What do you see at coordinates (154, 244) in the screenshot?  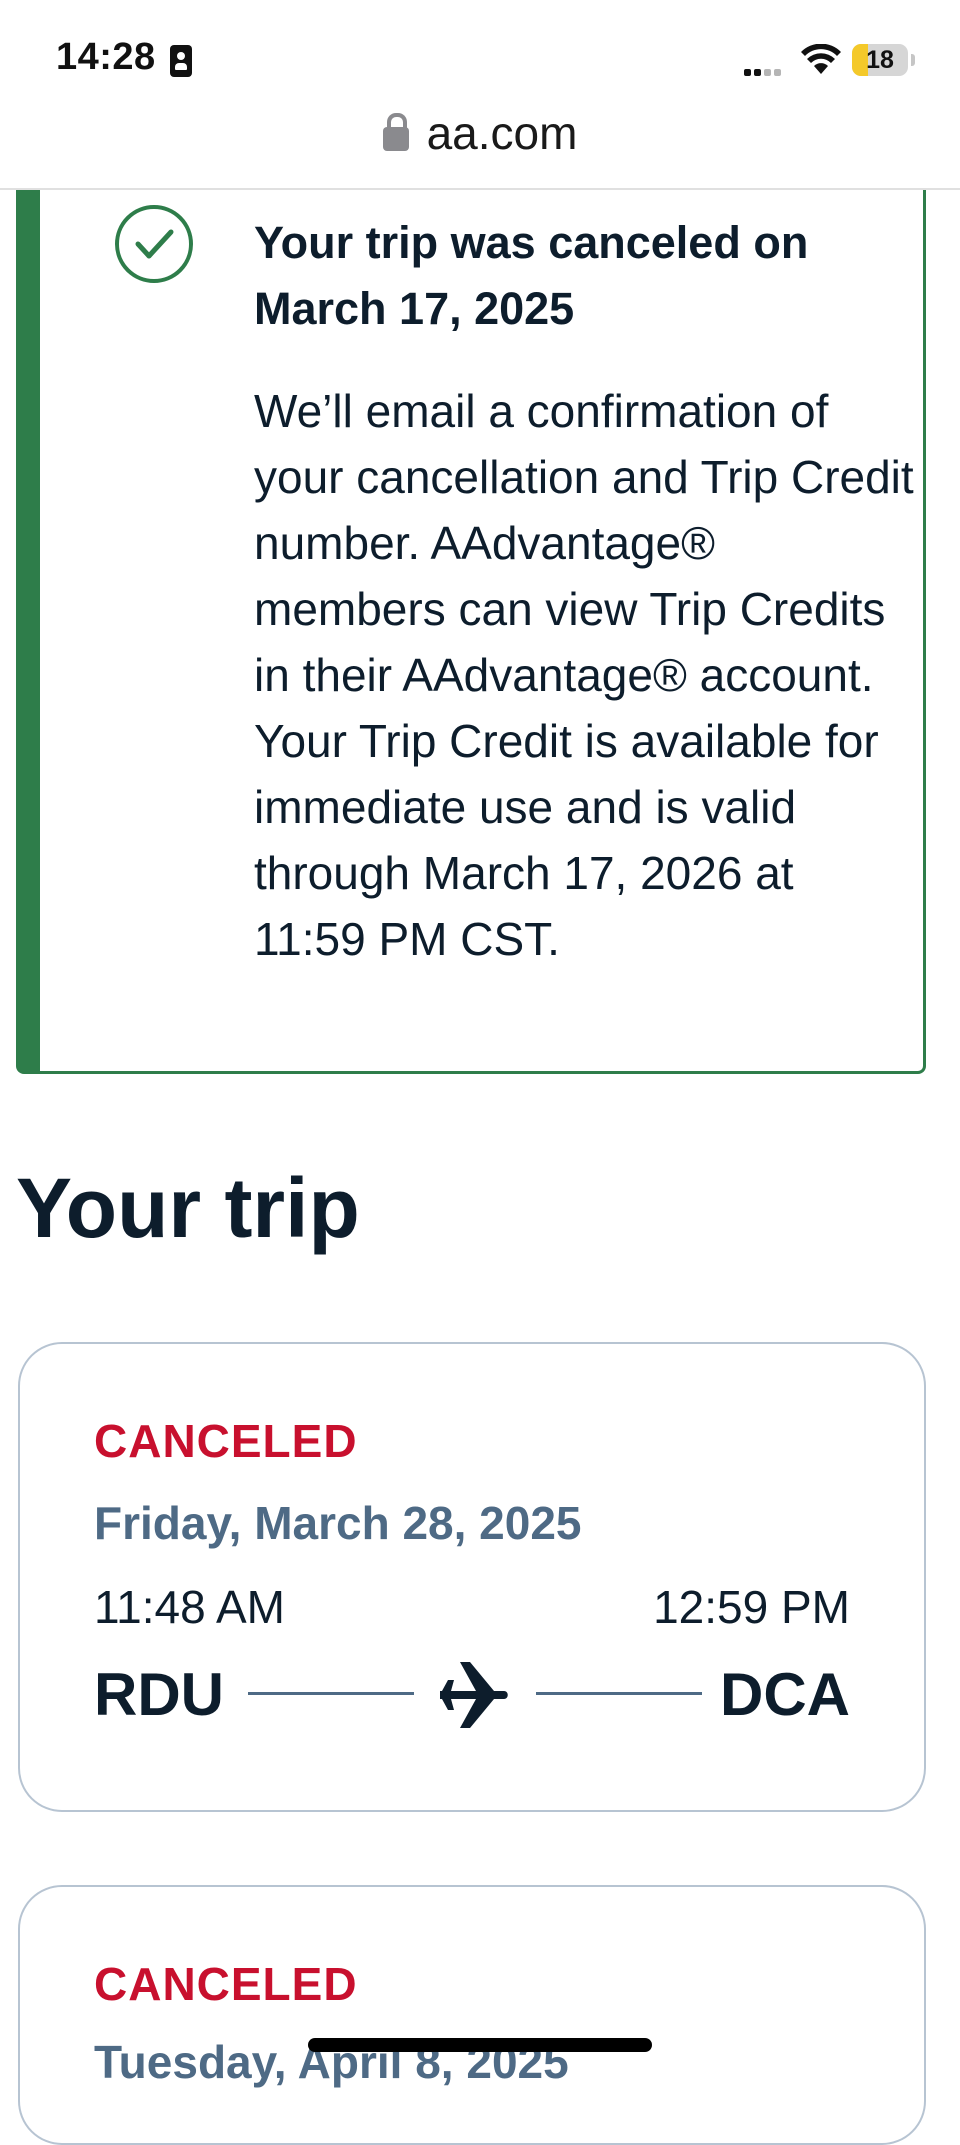 I see `checkmark-circle-icon` at bounding box center [154, 244].